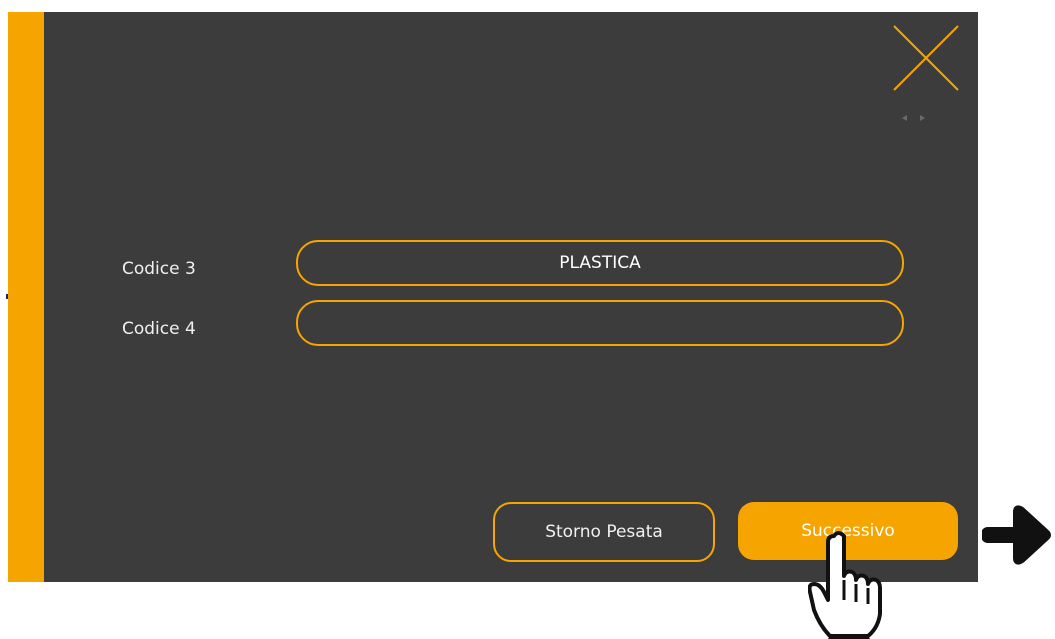 The image size is (1055, 639). Describe the element at coordinates (604, 532) in the screenshot. I see `storno-pesata-button: Storno Pesata` at that location.